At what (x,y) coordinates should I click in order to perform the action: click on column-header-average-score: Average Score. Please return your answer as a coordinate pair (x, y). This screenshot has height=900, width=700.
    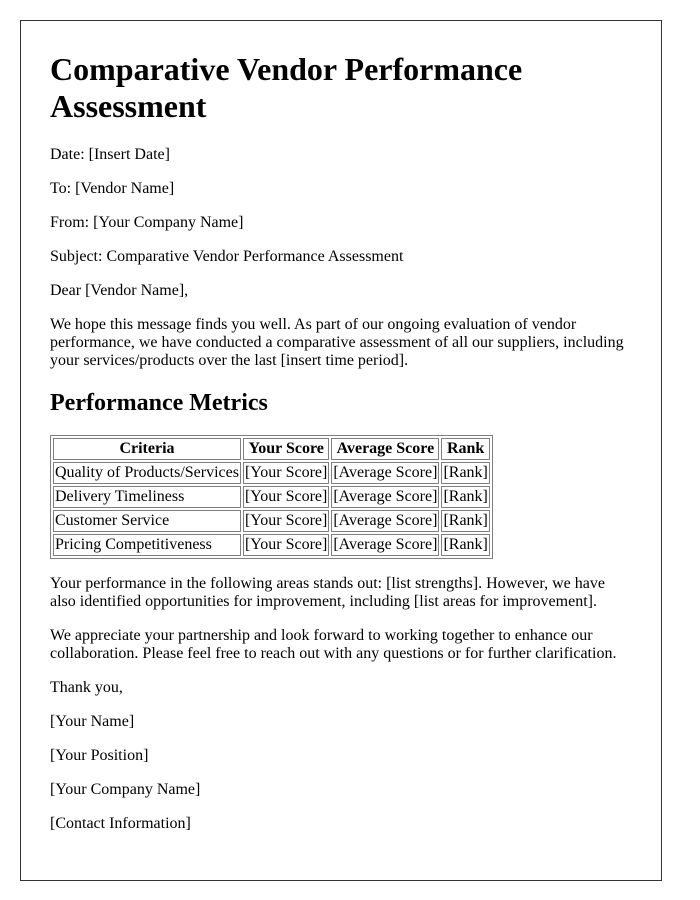
    Looking at the image, I should click on (385, 449).